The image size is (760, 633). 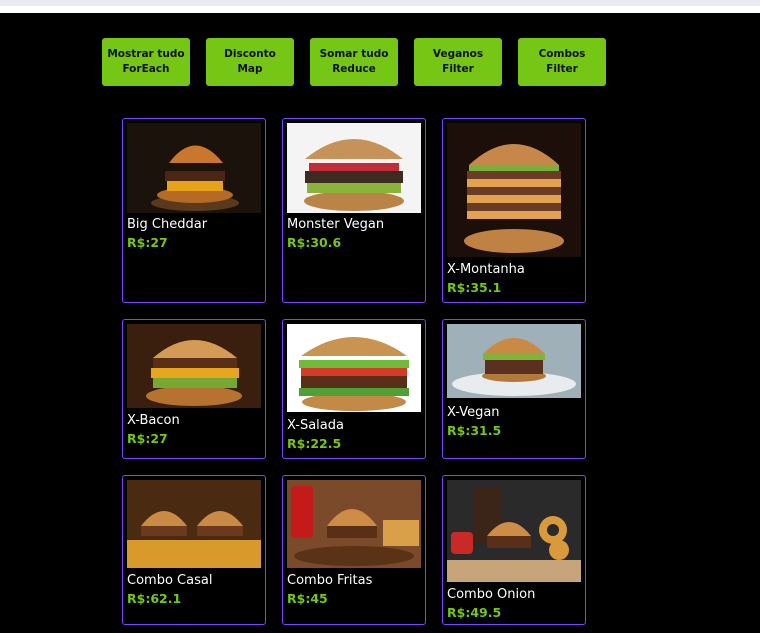 What do you see at coordinates (315, 425) in the screenshot?
I see `product-name: X-Salada` at bounding box center [315, 425].